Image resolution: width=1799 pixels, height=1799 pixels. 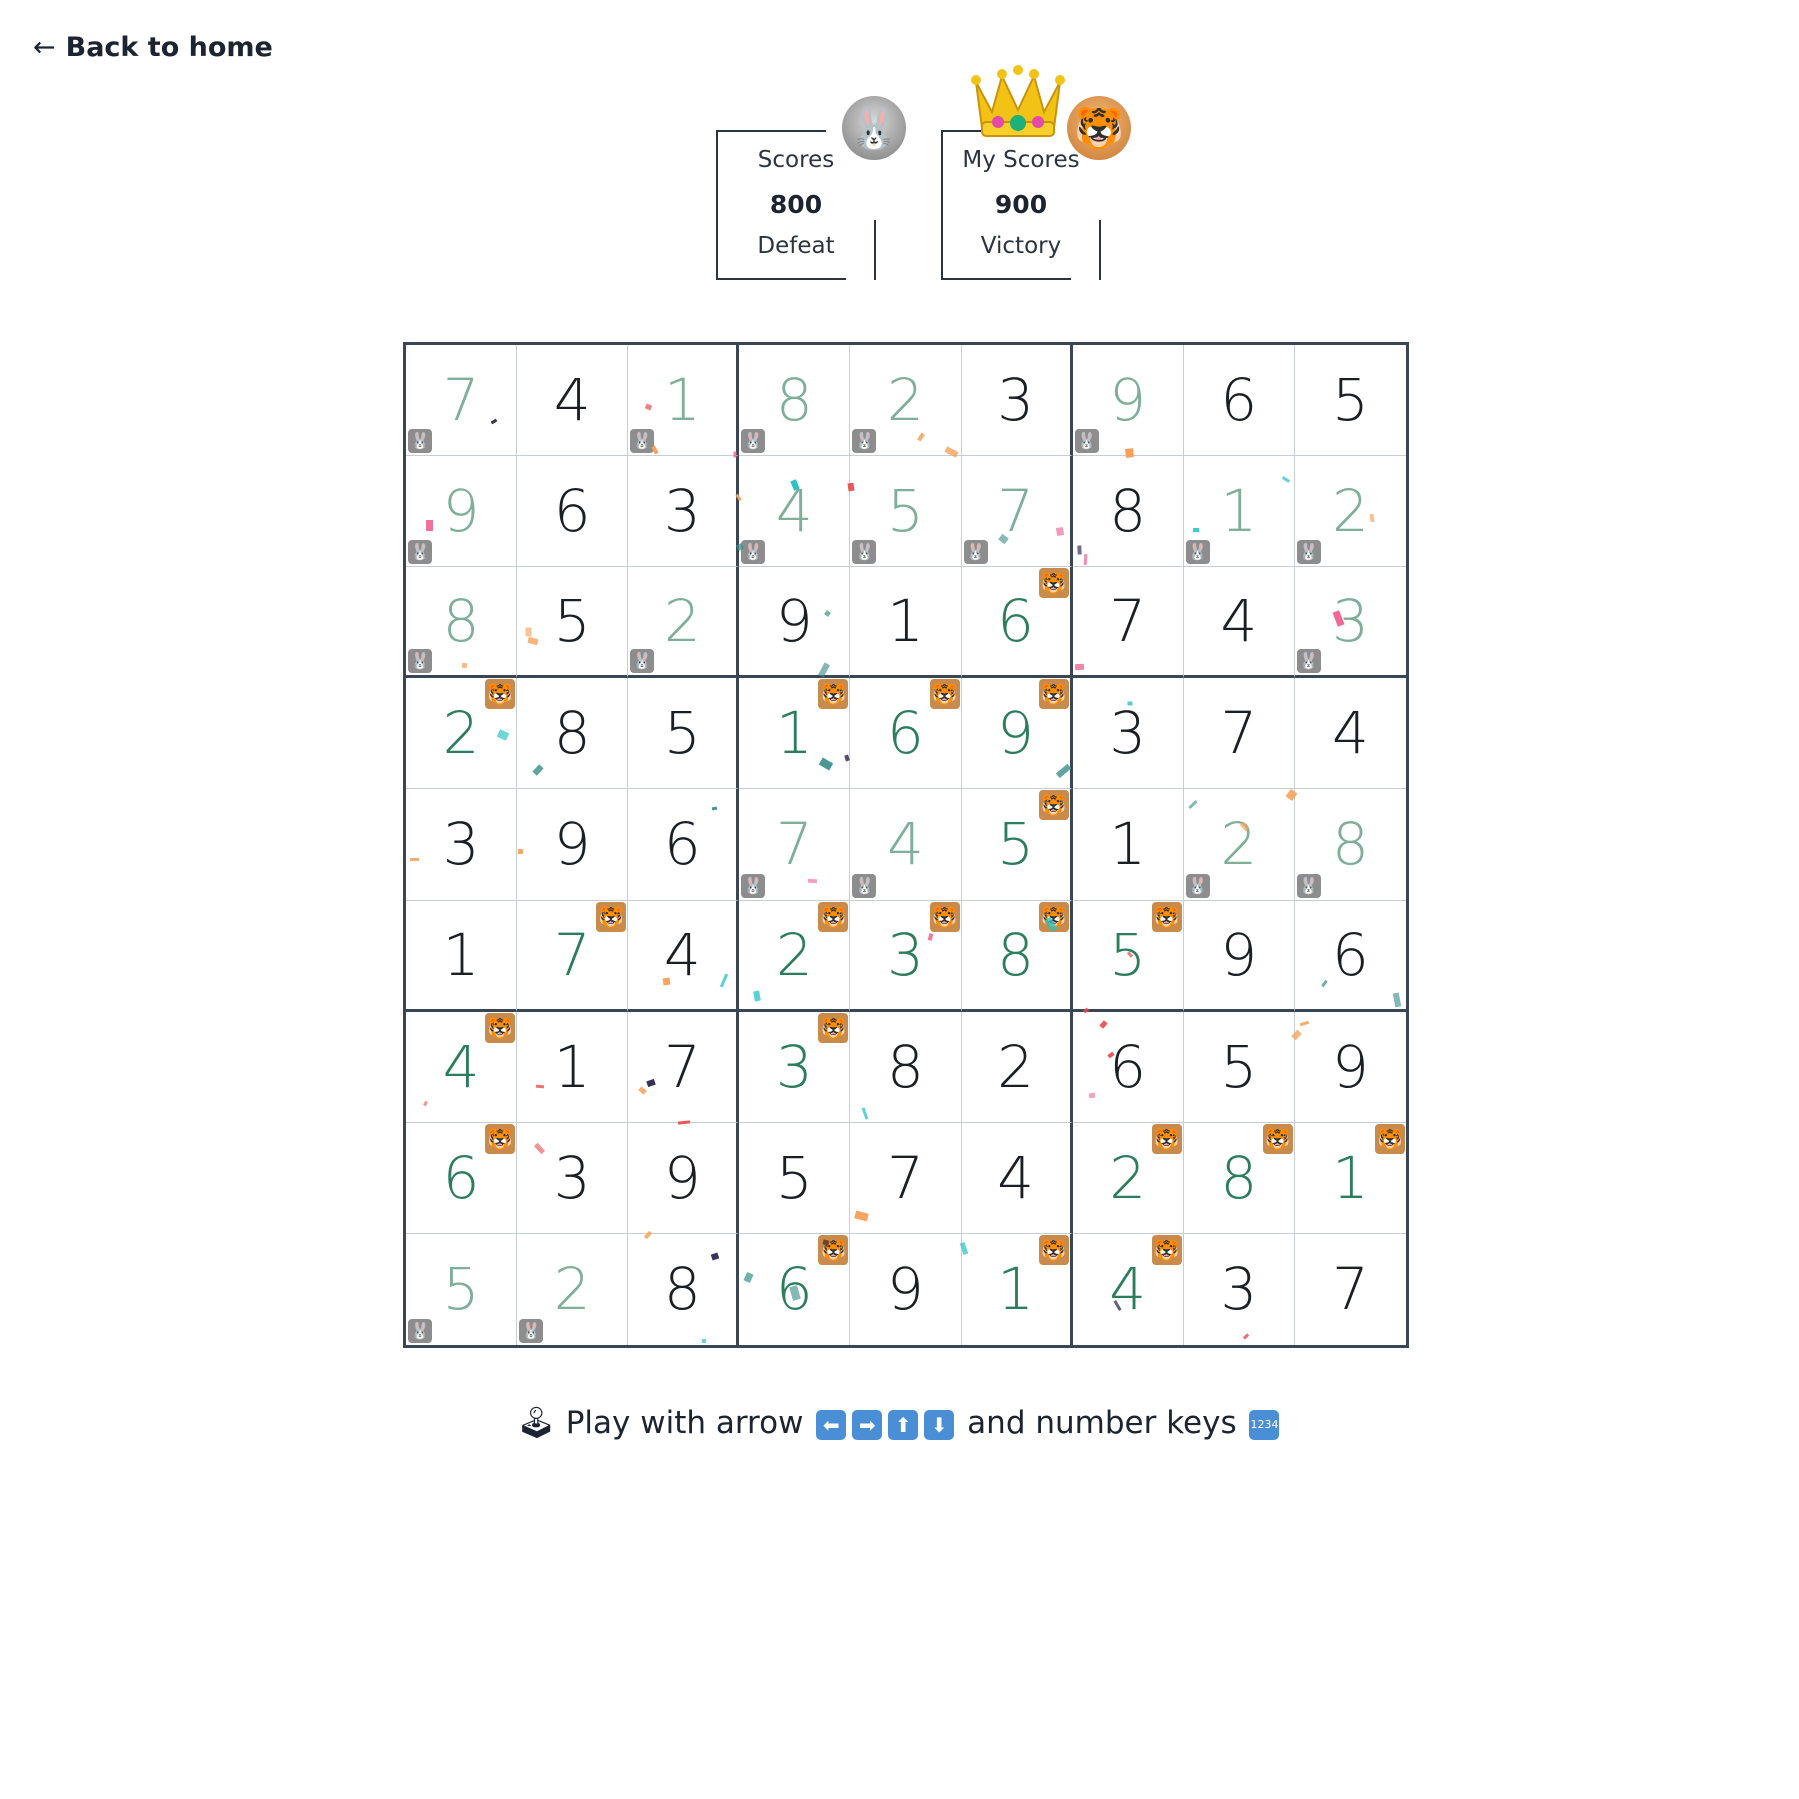 What do you see at coordinates (153, 47) in the screenshot?
I see `back-to-home-link: ← Back to home` at bounding box center [153, 47].